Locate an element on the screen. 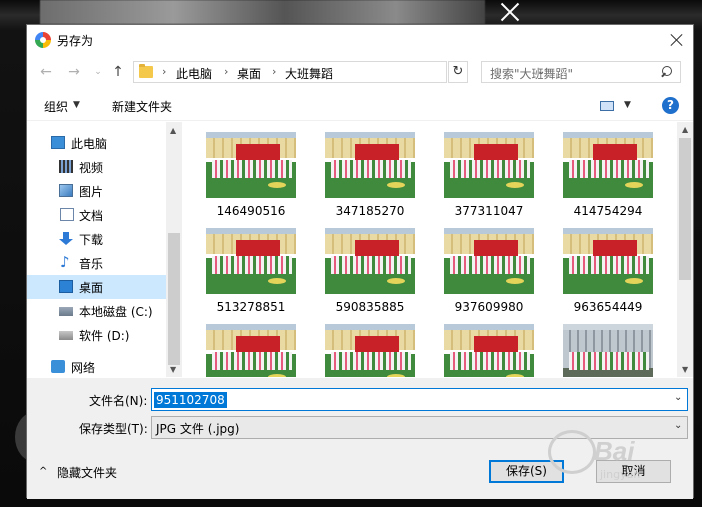  file-item: 347185270 is located at coordinates (370, 179).